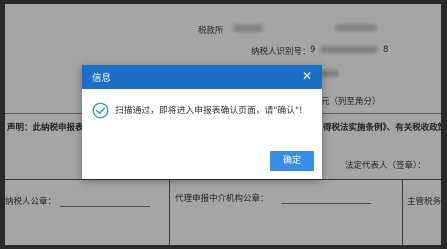 The image size is (447, 249). I want to click on success-check-icon, so click(100, 110).